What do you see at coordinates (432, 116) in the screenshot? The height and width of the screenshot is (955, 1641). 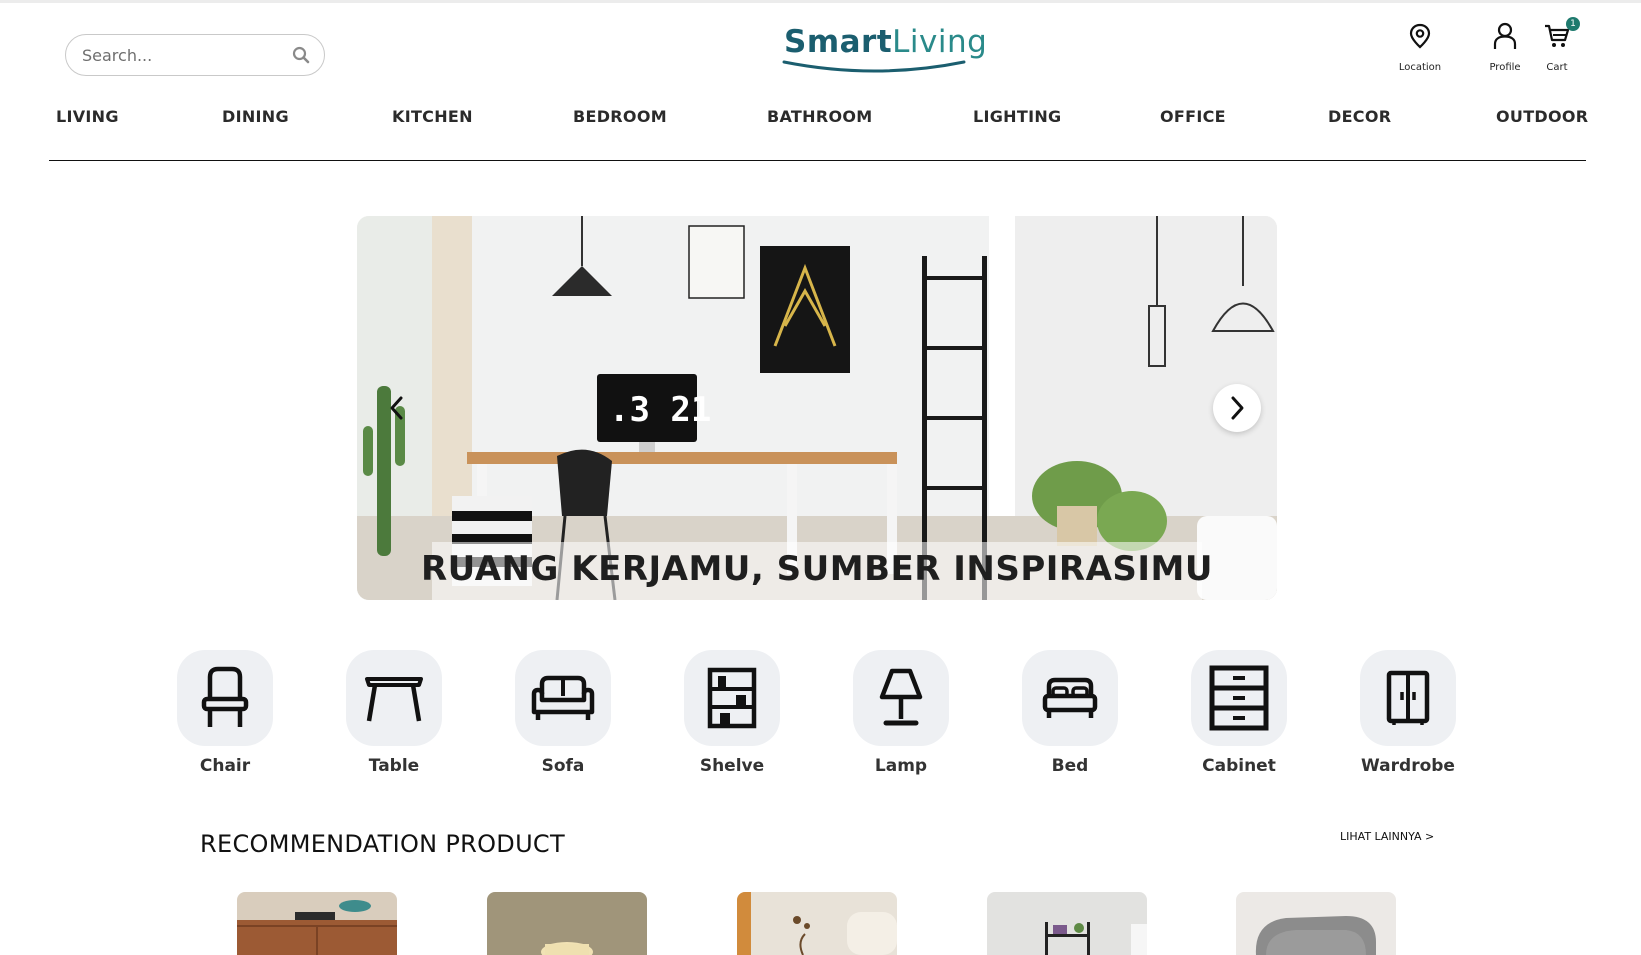 I see `nav-item-kitchen: KITCHEN` at bounding box center [432, 116].